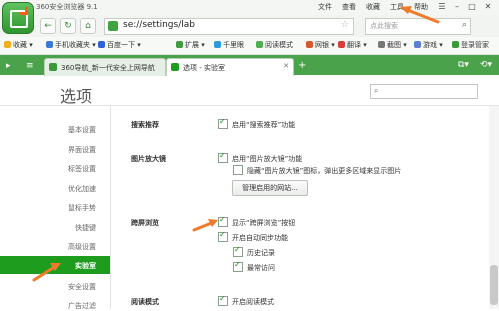 This screenshot has width=499, height=311. Describe the element at coordinates (421, 15) in the screenshot. I see `arrow-to-tools-menu` at that location.